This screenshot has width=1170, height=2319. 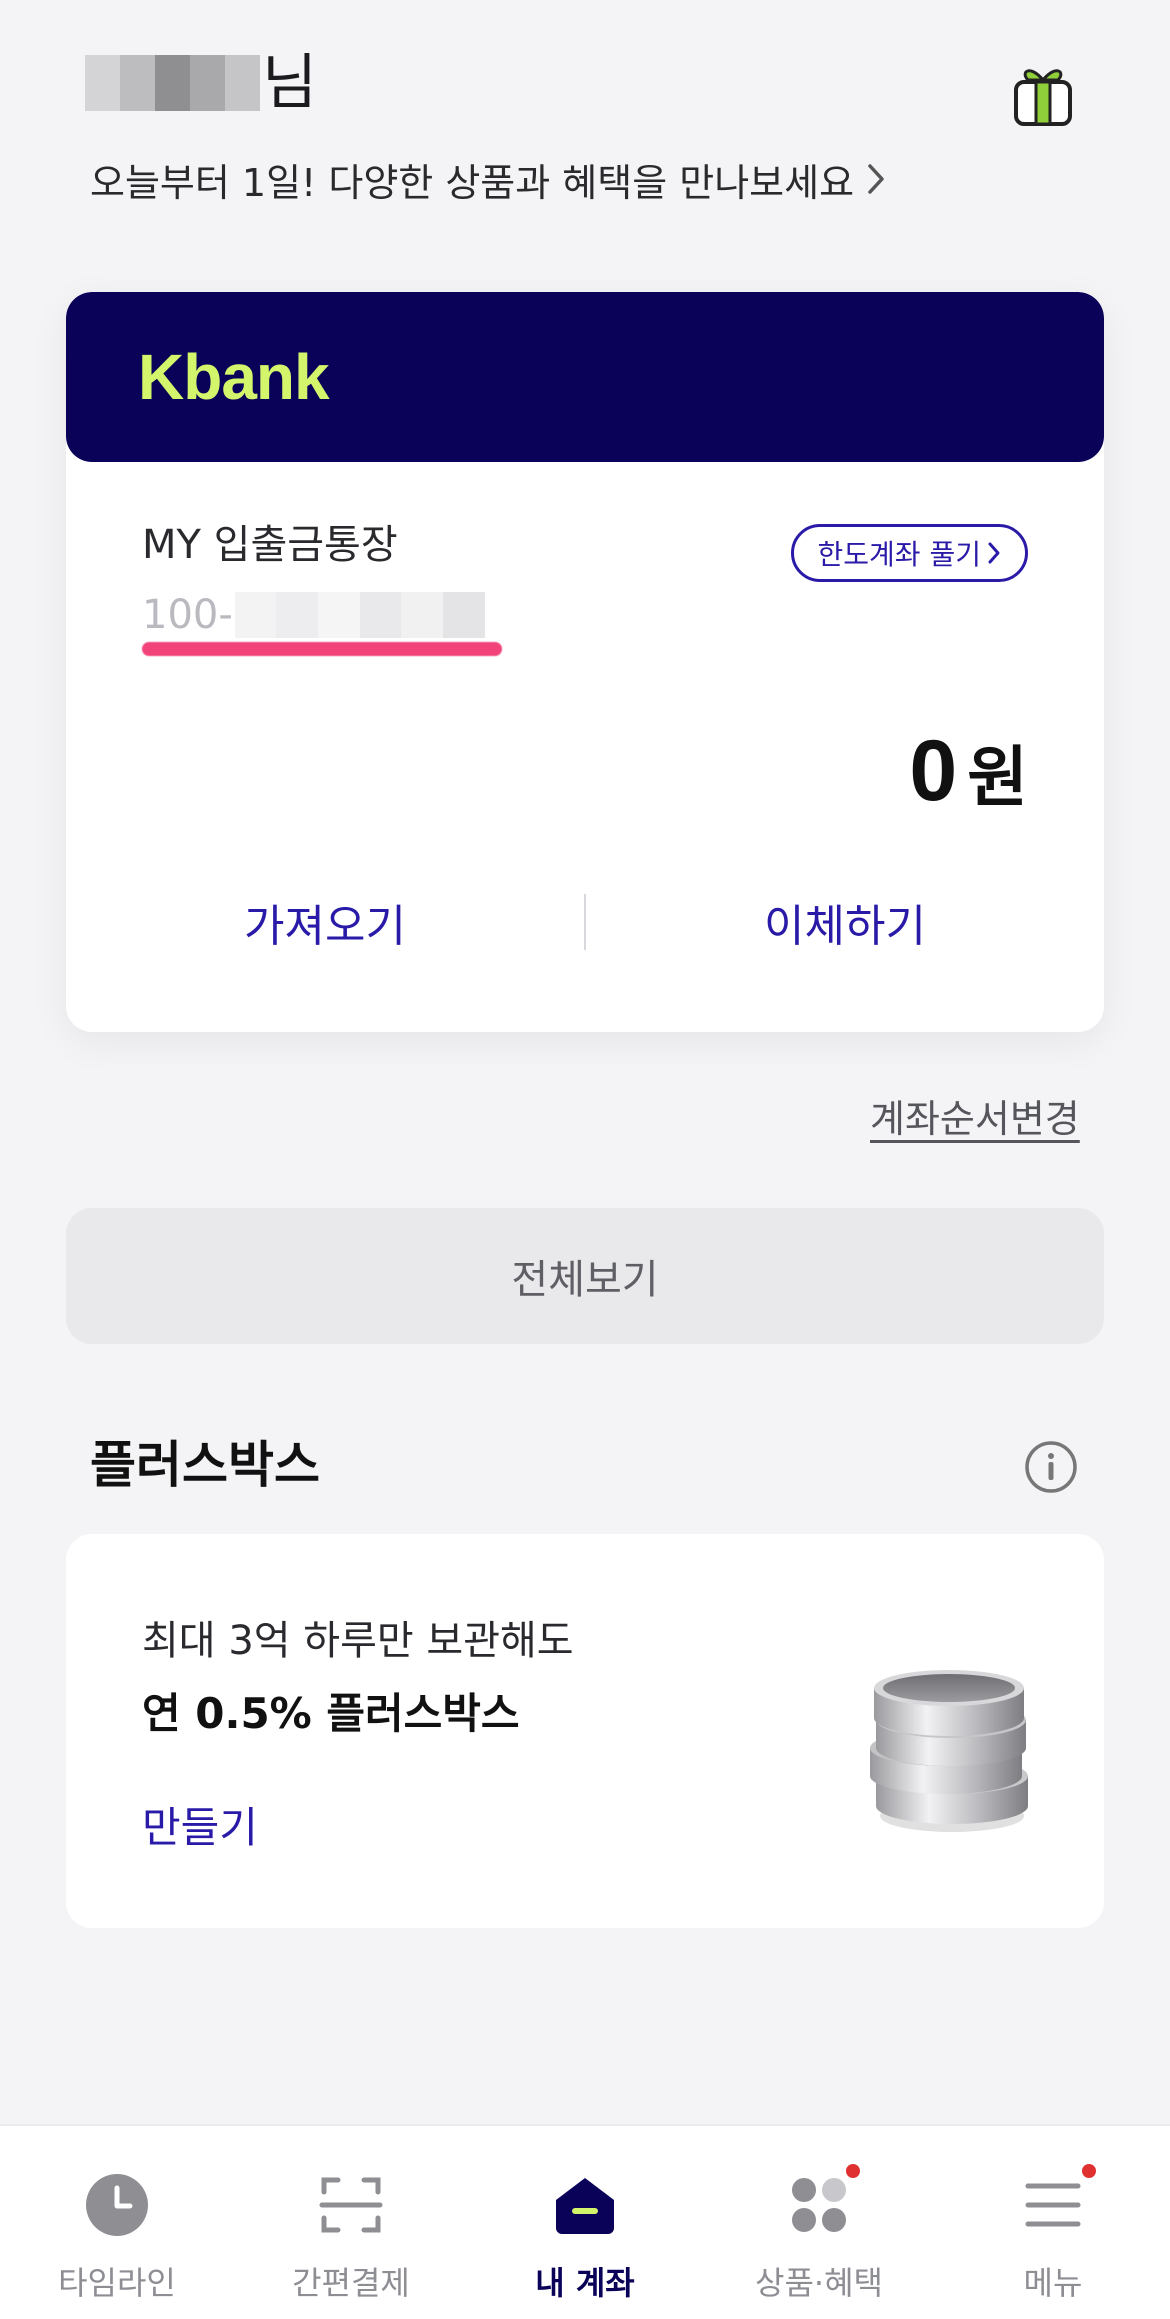 I want to click on tab-label: 간편결제, so click(x=351, y=2283).